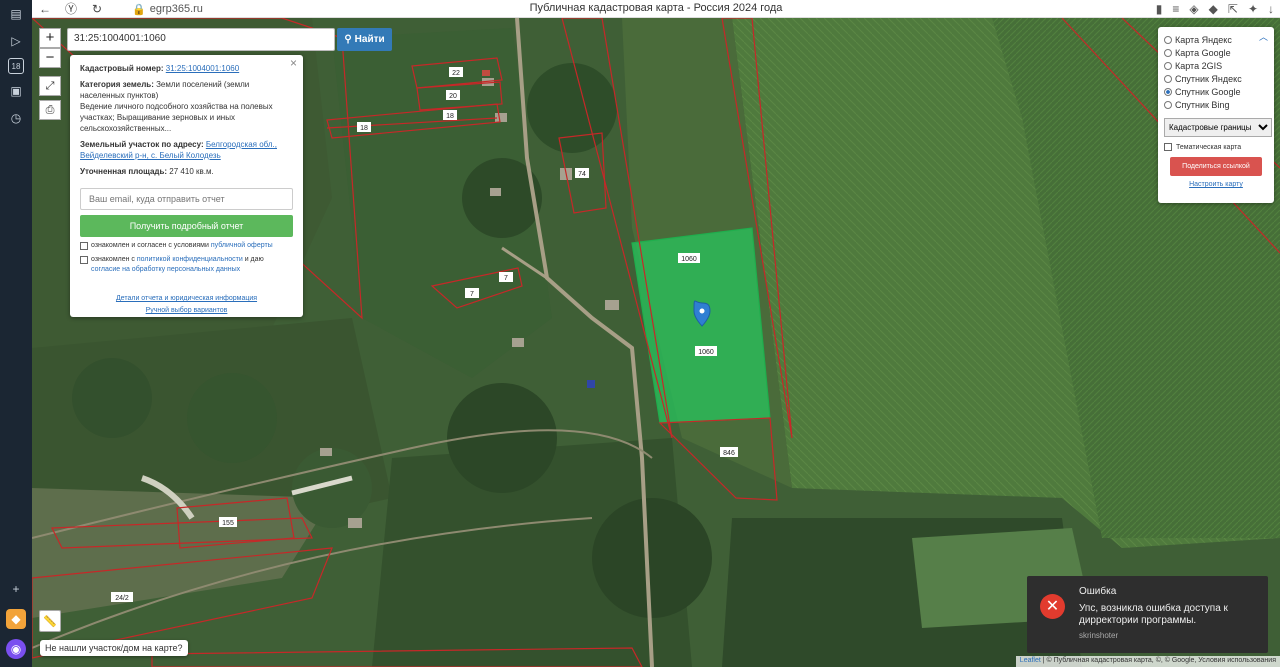  Describe the element at coordinates (84, 246) in the screenshot. I see `consent-offer-checkbox` at that location.